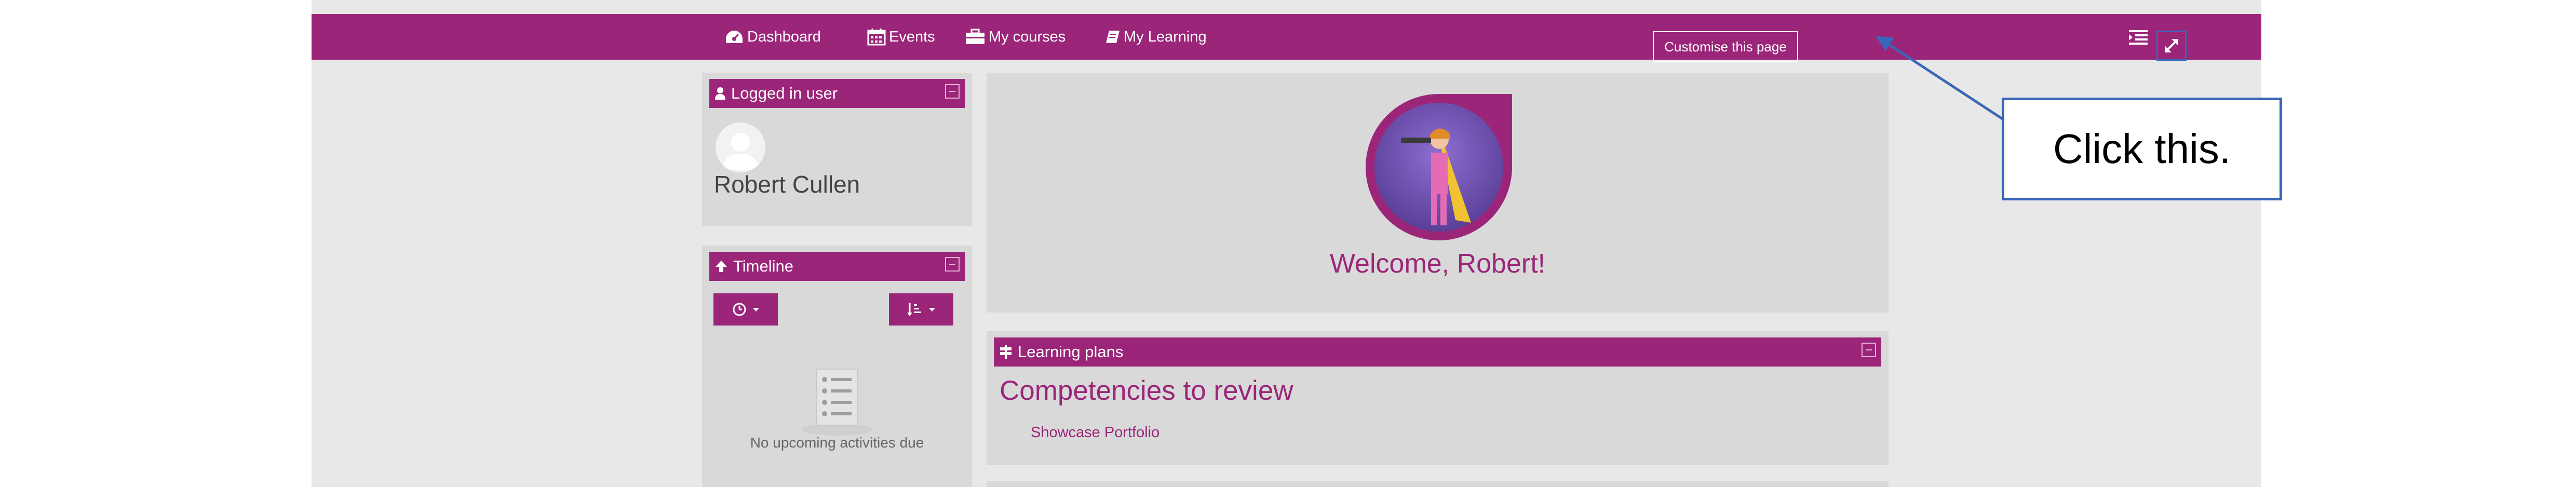 This screenshot has height=501, width=2576. I want to click on annotation-arrow, so click(1940, 78).